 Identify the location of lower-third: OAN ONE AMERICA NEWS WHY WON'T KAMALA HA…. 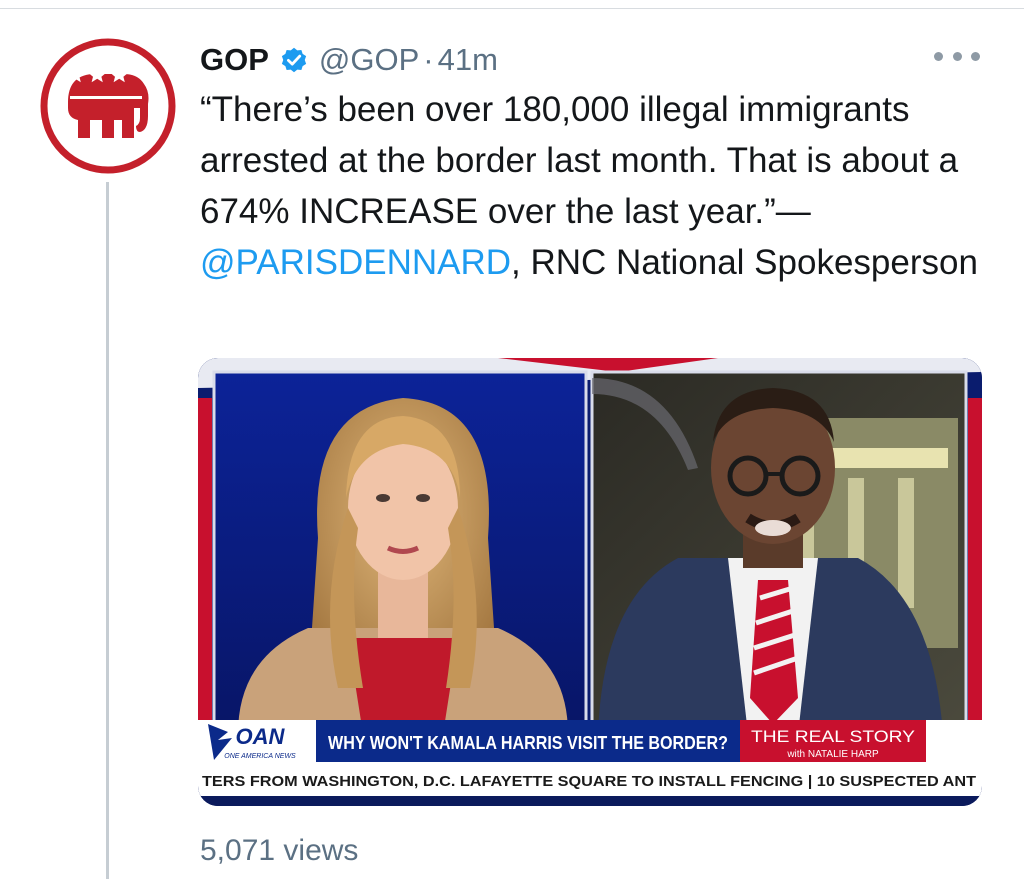
(590, 763).